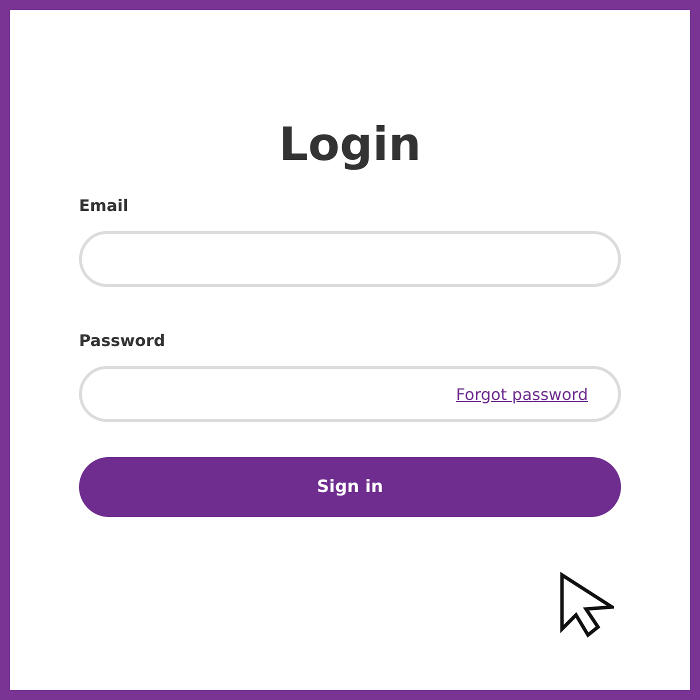 The width and height of the screenshot is (700, 700). Describe the element at coordinates (122, 341) in the screenshot. I see `field-label: Password` at that location.